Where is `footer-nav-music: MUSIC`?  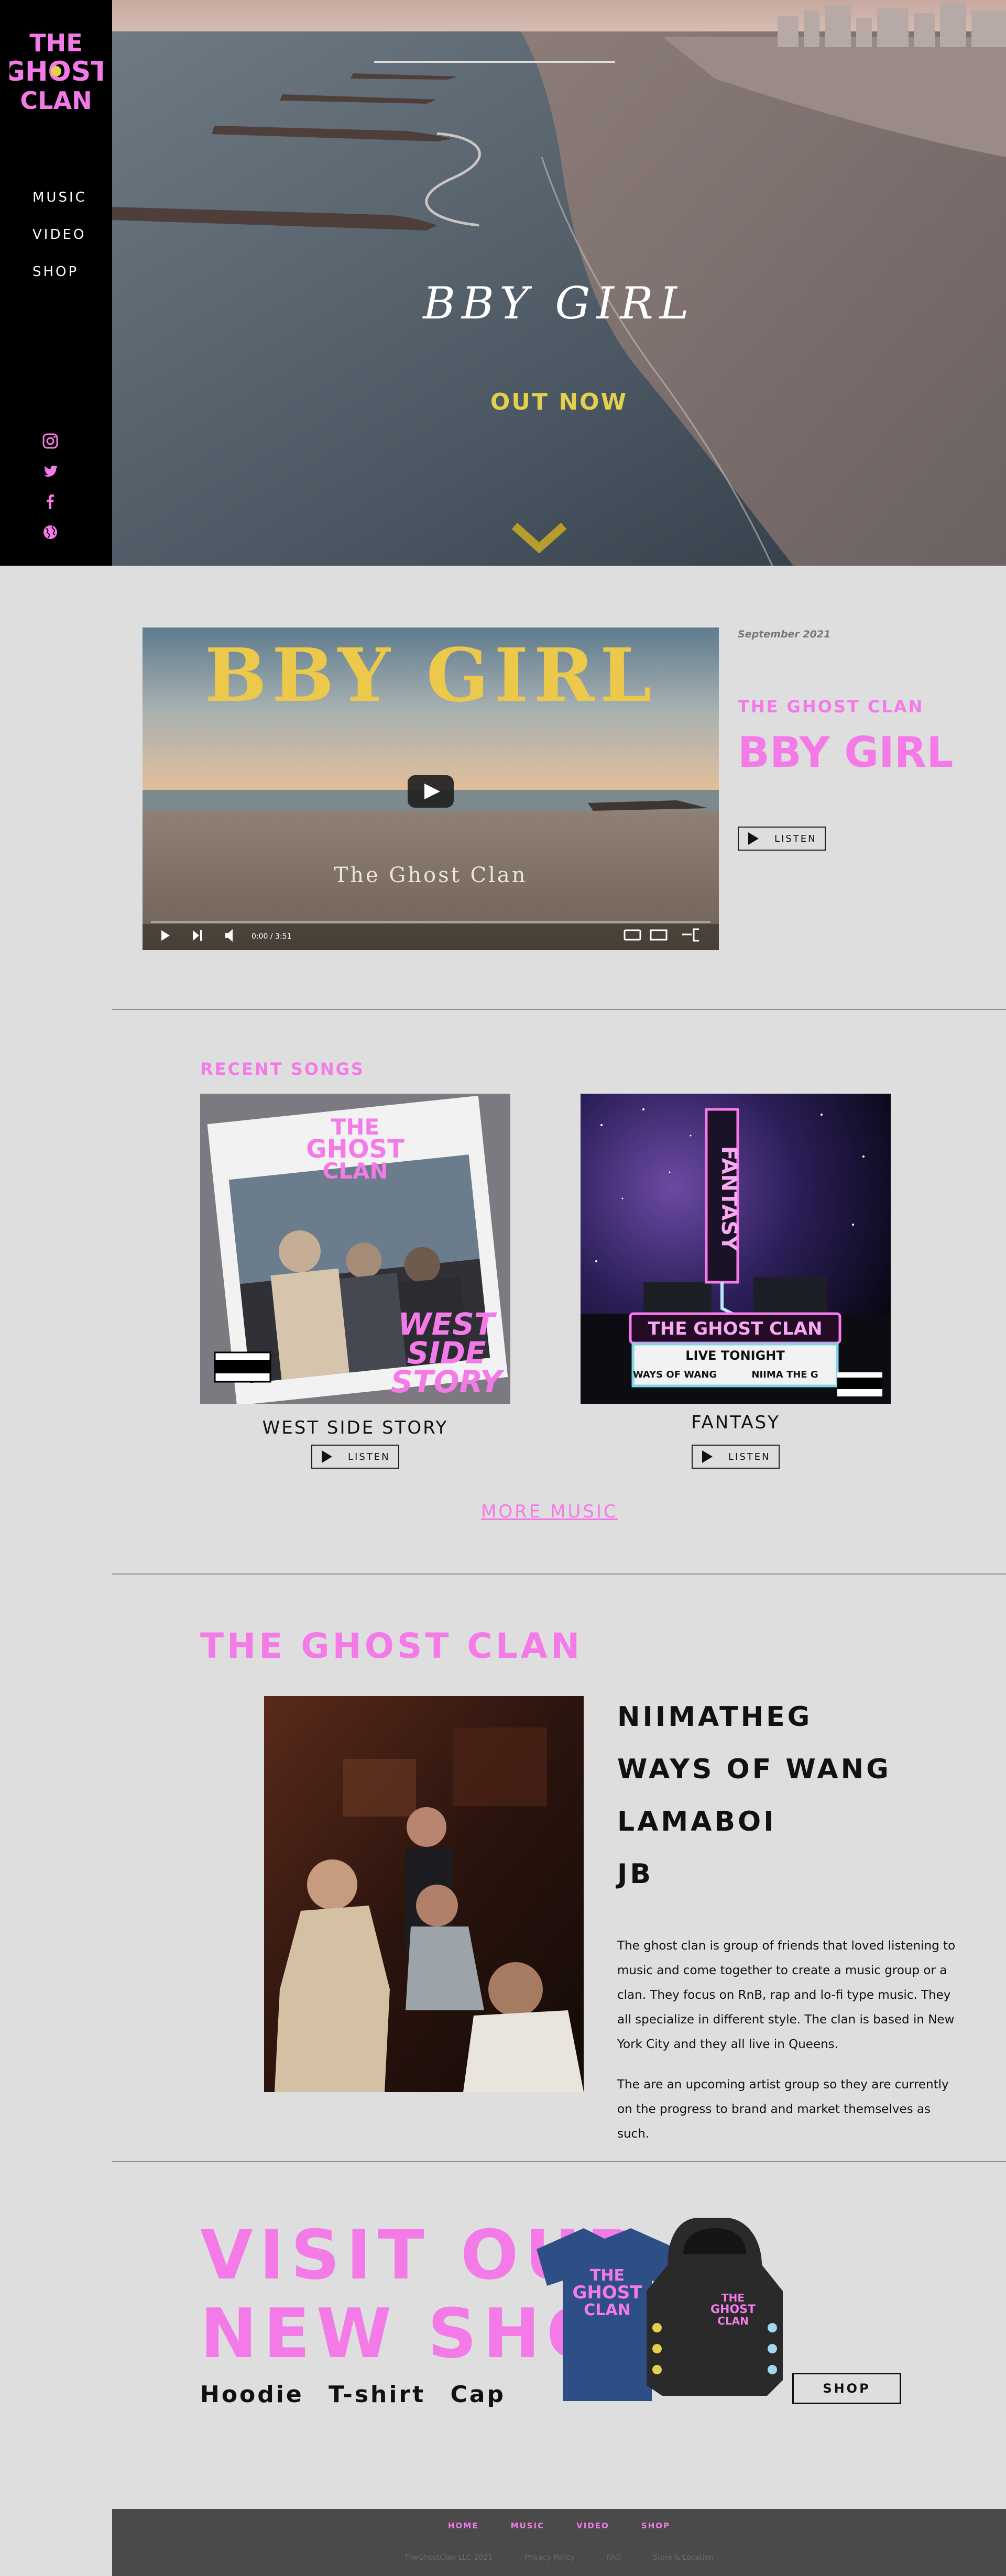 footer-nav-music: MUSIC is located at coordinates (528, 2525).